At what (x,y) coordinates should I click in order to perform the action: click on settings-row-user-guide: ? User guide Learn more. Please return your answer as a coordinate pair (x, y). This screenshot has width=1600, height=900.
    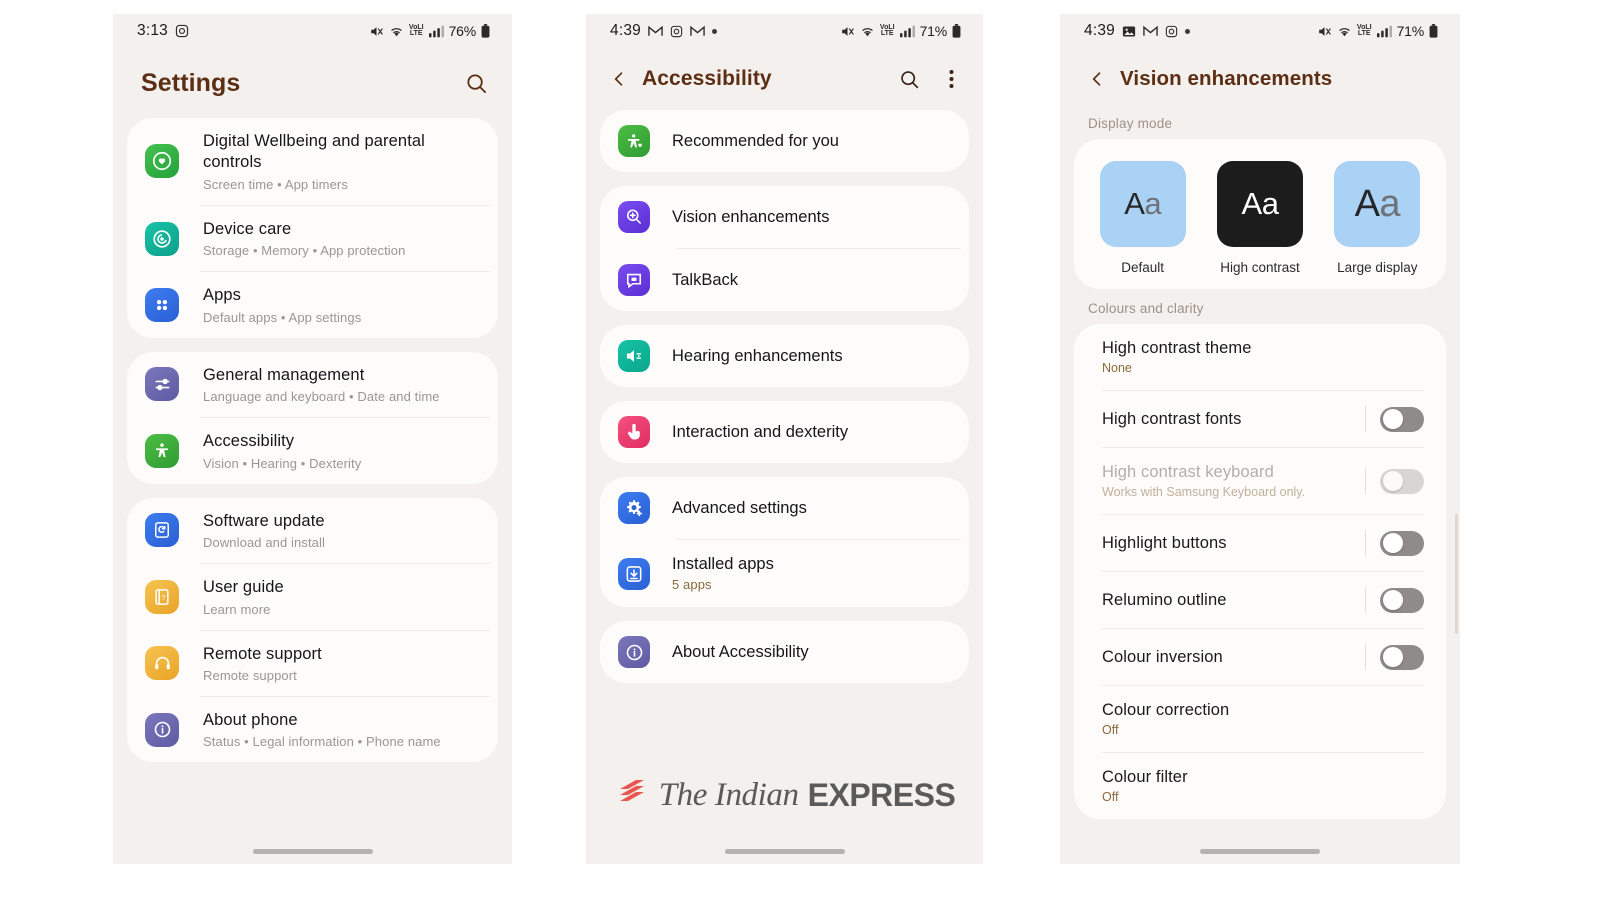
    Looking at the image, I should click on (312, 596).